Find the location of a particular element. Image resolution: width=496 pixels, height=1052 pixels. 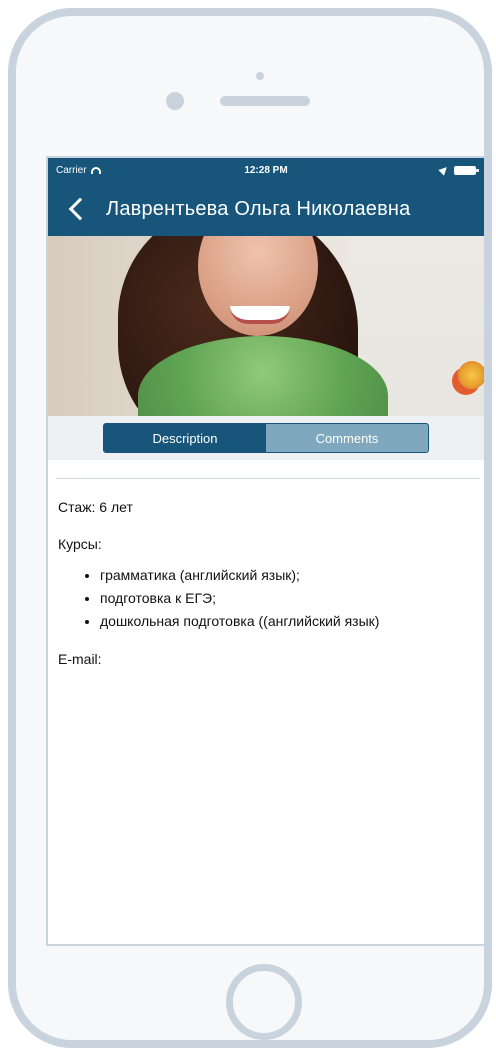

status-time: 12:28 PM is located at coordinates (266, 170).